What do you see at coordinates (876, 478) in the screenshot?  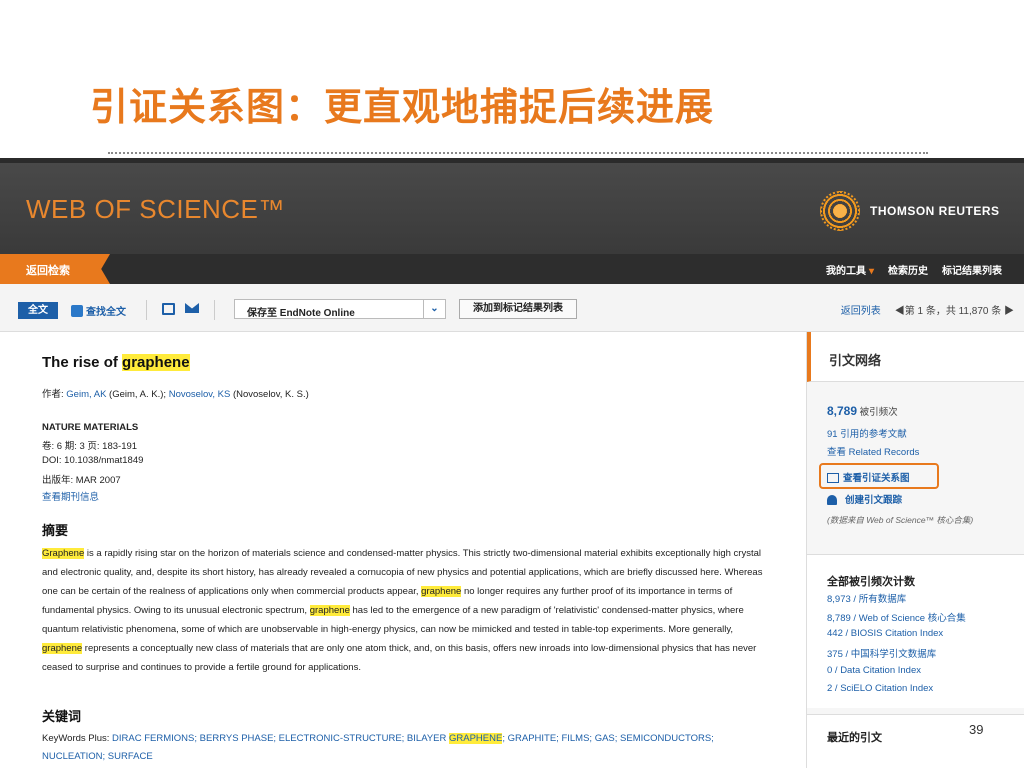 I see `citation-map-label: 查看引证关系图` at bounding box center [876, 478].